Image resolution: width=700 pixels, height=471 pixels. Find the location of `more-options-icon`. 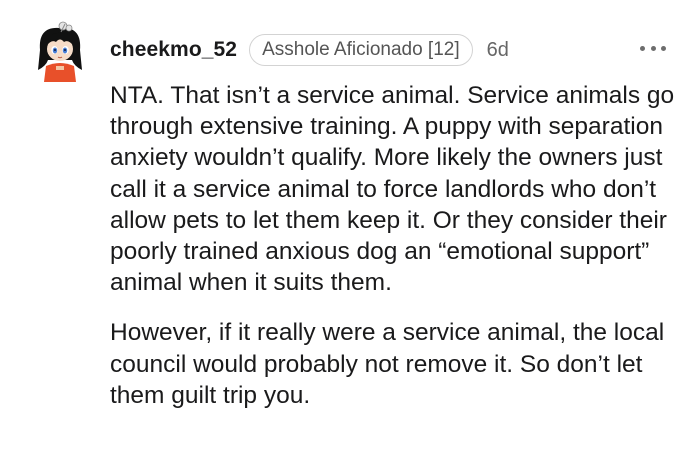

more-options-icon is located at coordinates (653, 48).